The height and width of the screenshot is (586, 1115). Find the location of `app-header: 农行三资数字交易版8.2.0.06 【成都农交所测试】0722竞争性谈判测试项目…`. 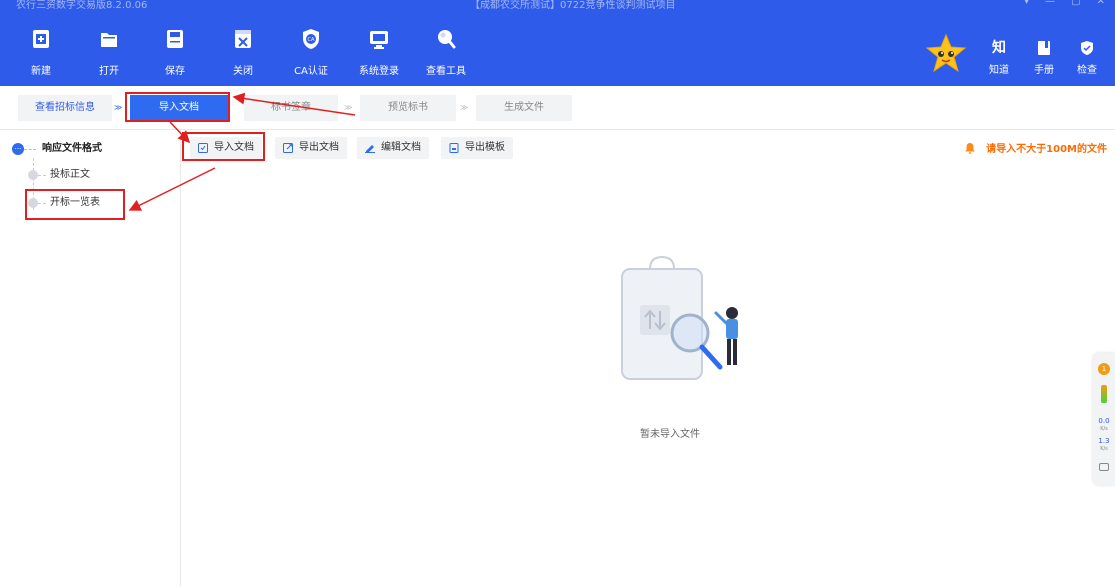

app-header: 农行三资数字交易版8.2.0.06 【成都农交所测试】0722竞争性谈判测试项目… is located at coordinates (557, 43).